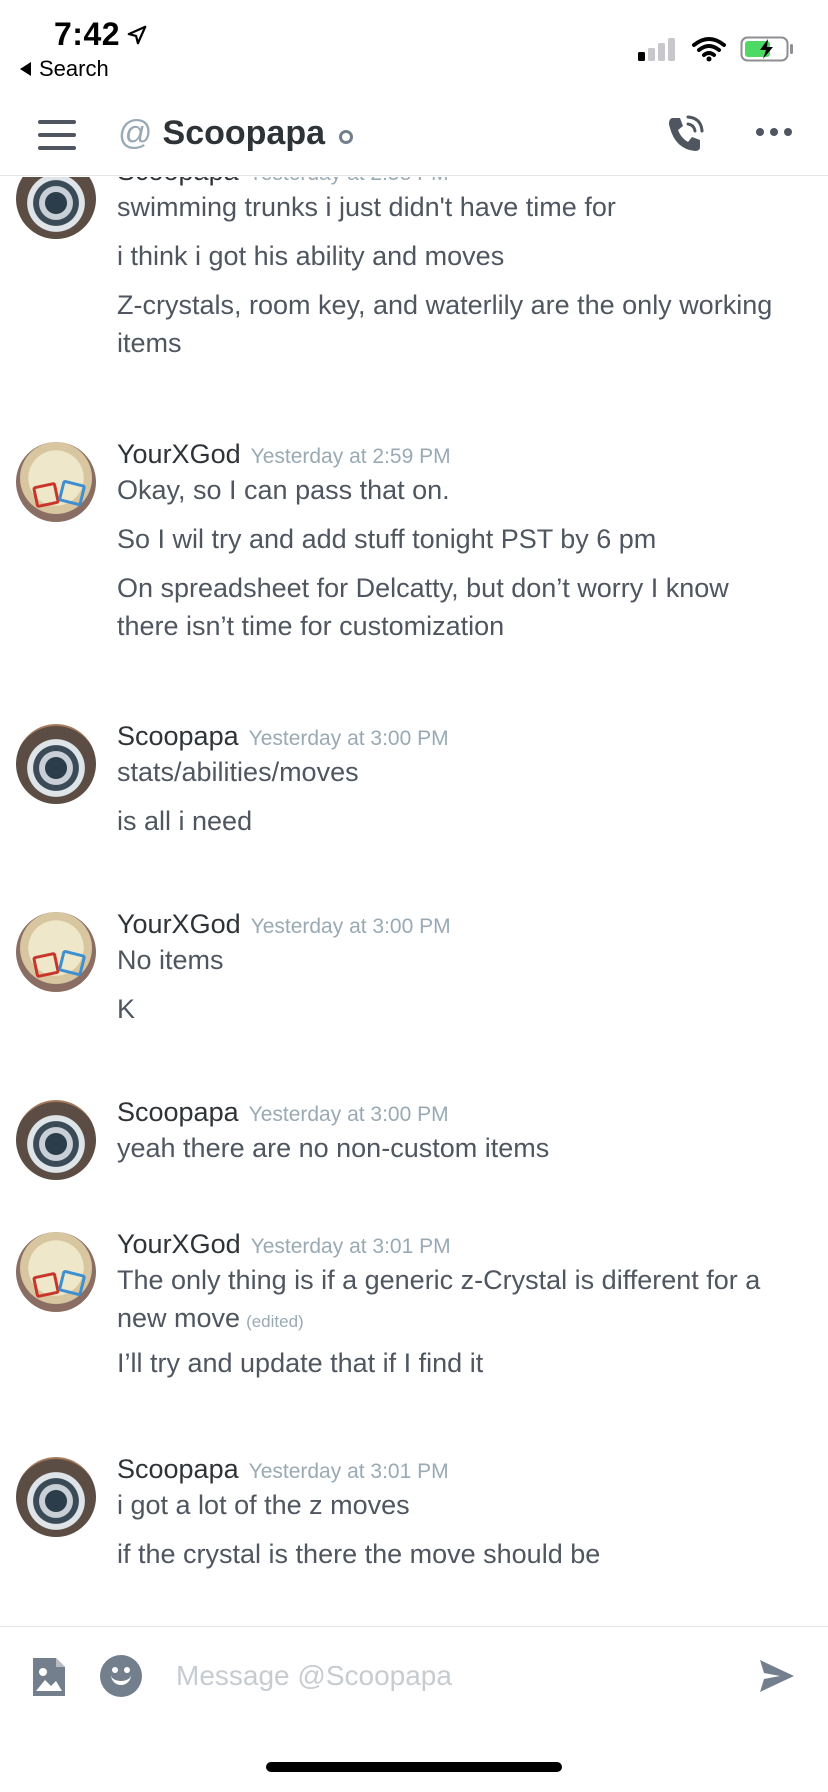 The height and width of the screenshot is (1792, 828). I want to click on emoji-button, so click(121, 1676).